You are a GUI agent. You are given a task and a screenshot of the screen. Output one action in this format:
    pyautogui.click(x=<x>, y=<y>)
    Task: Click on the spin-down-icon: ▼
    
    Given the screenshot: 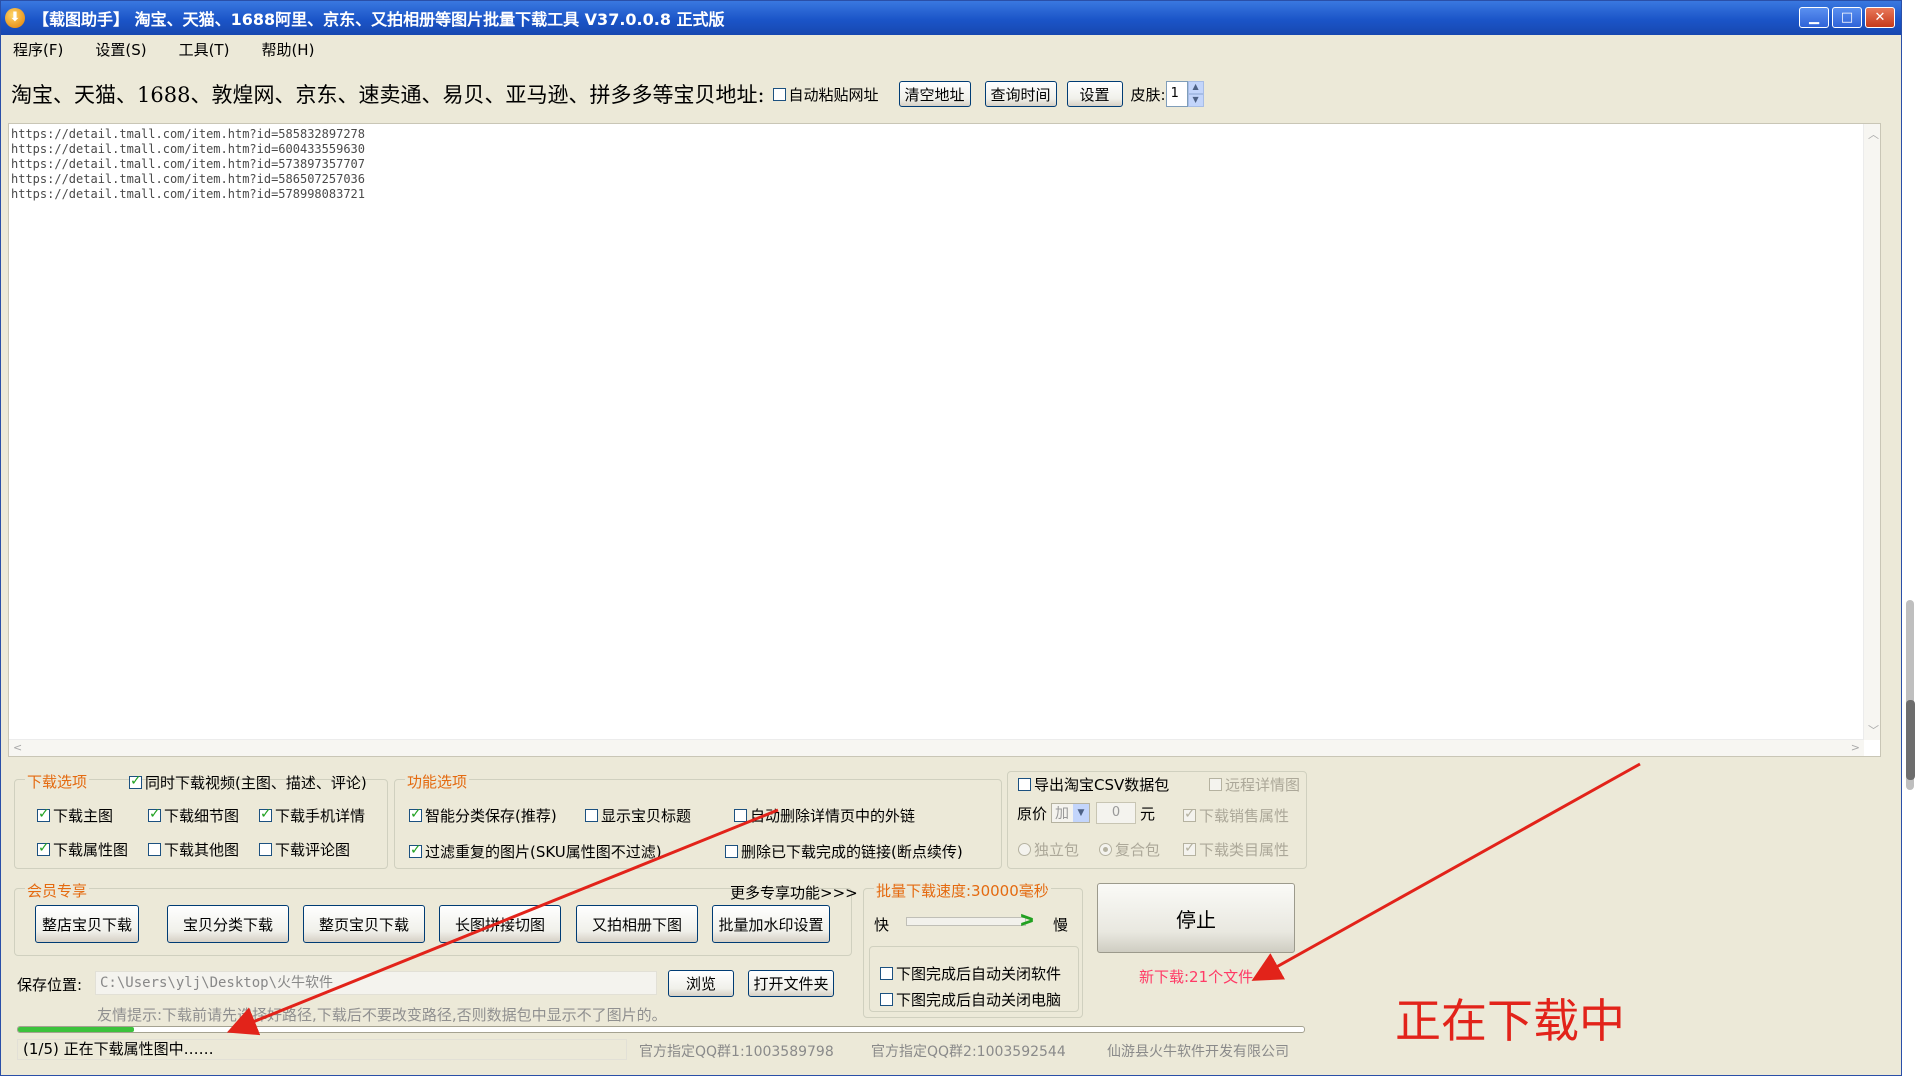 What is the action you would take?
    pyautogui.click(x=1195, y=100)
    